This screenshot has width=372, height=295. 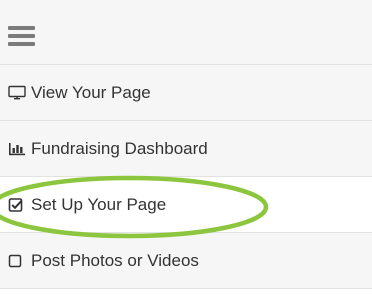 I want to click on menu-item-label: View Your Page, so click(x=91, y=92).